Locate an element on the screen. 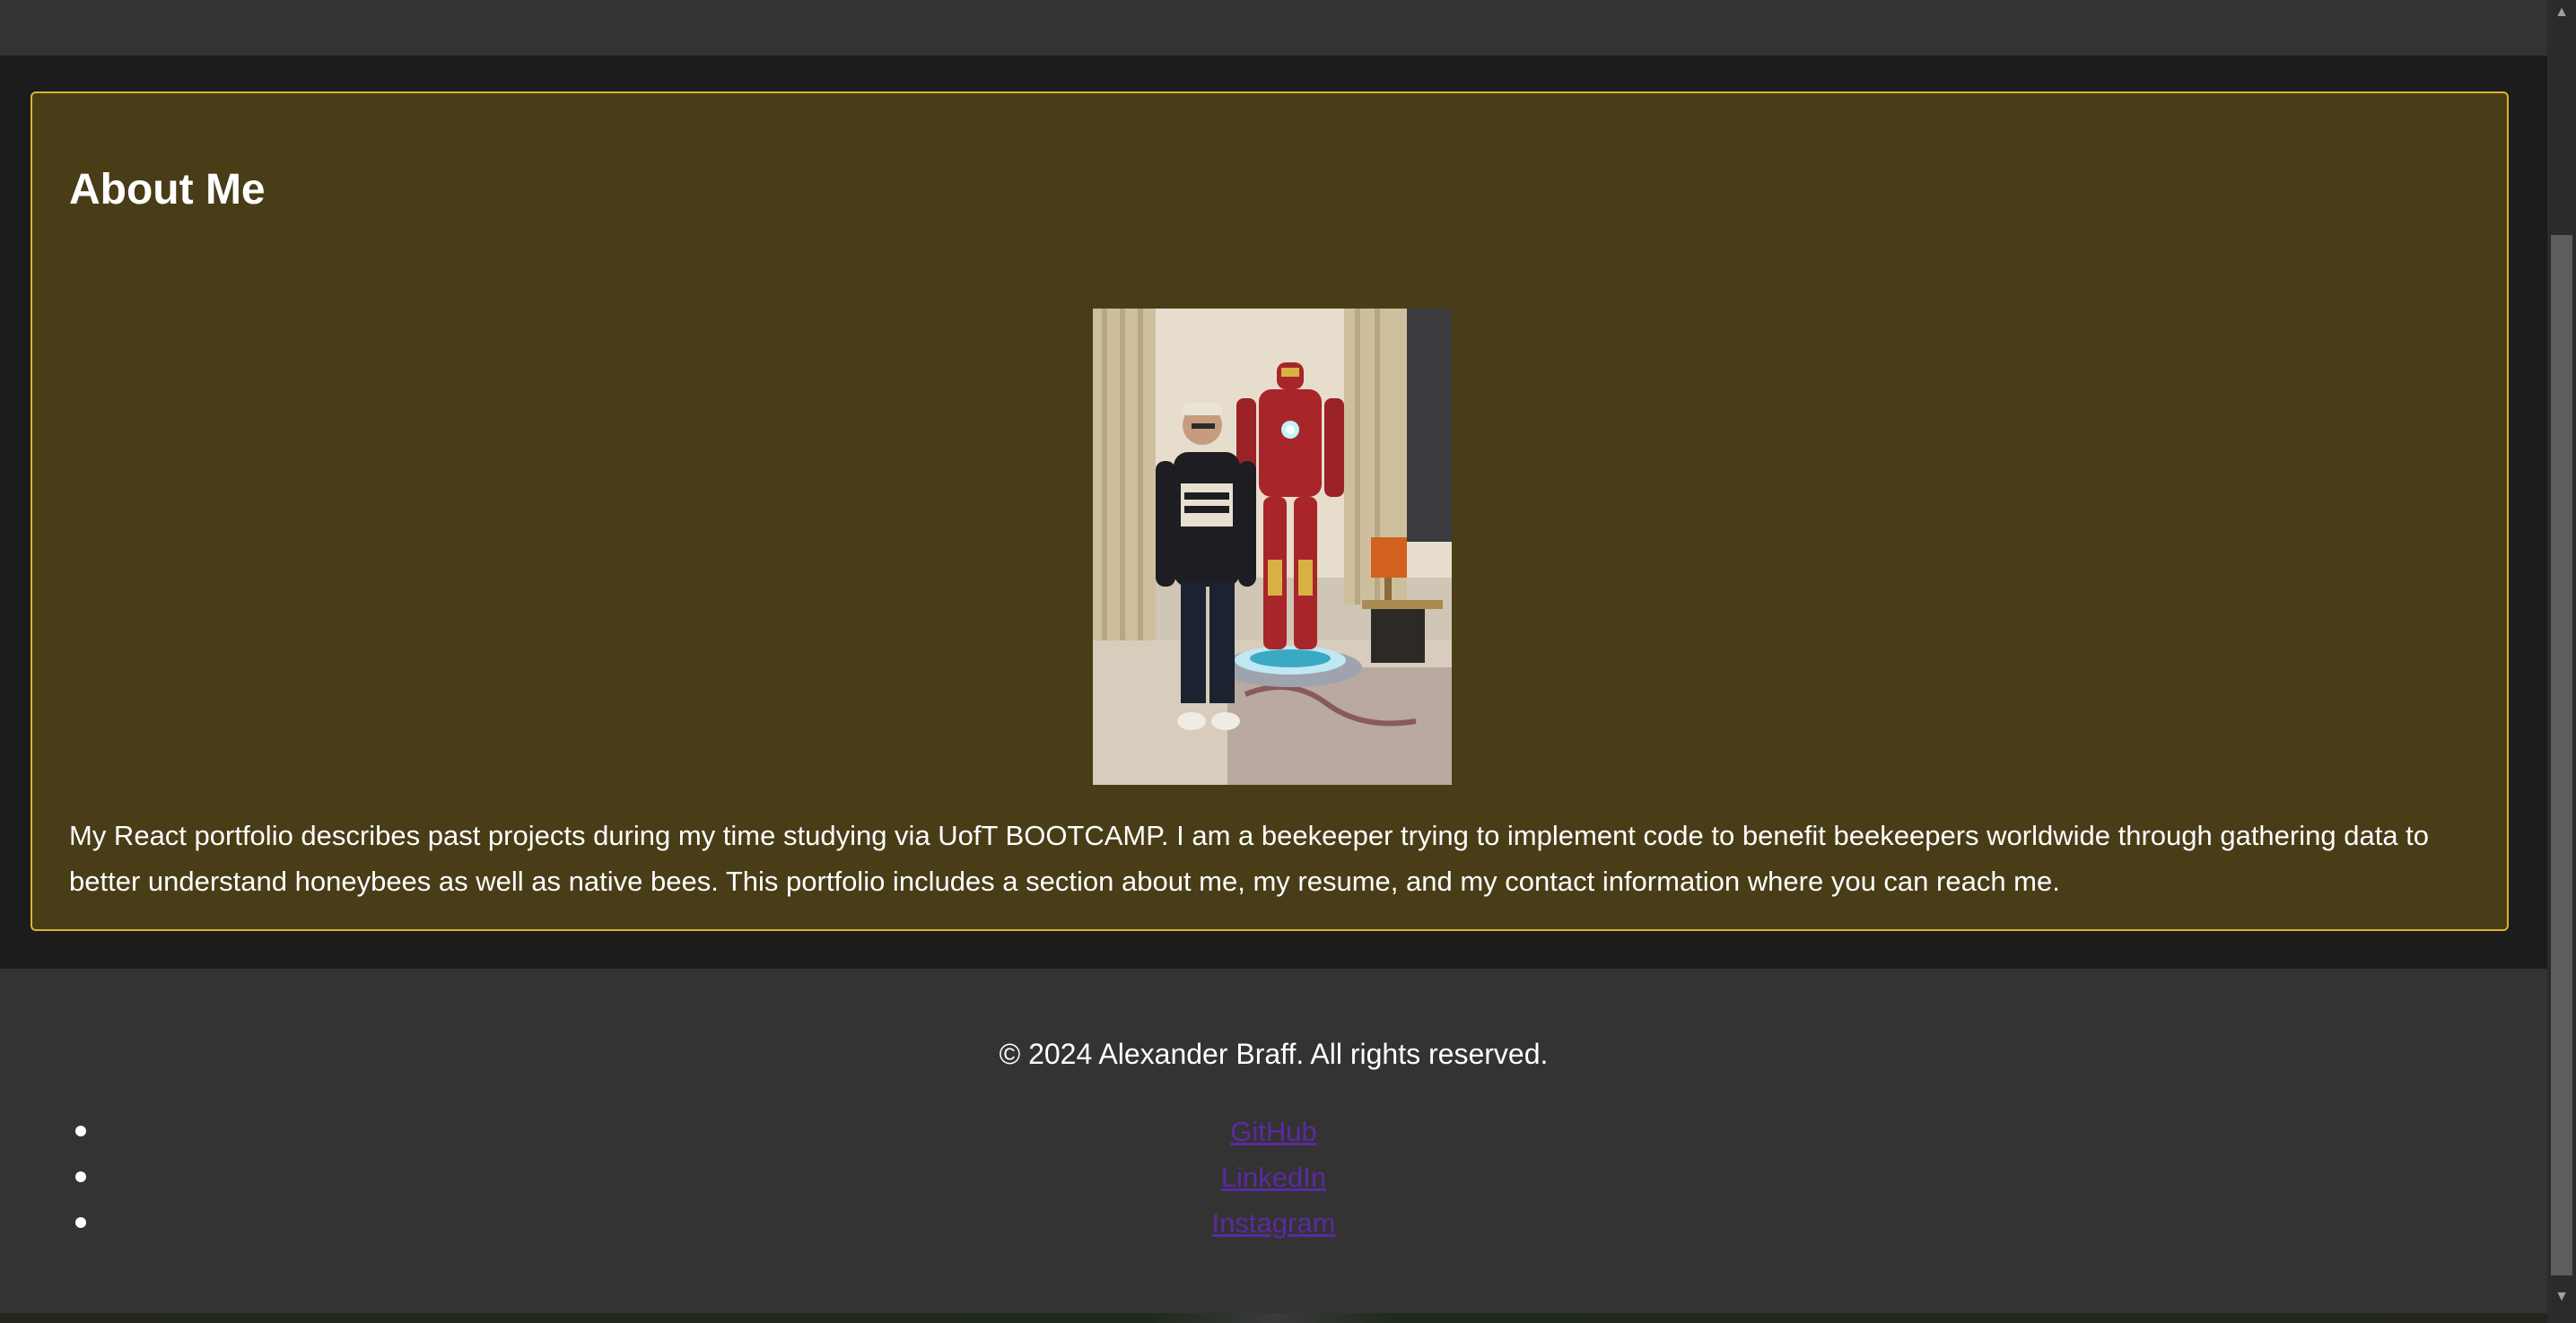 The image size is (2576, 1323). social-links-list: GitHub LinkedIn Instagram is located at coordinates (1273, 1177).